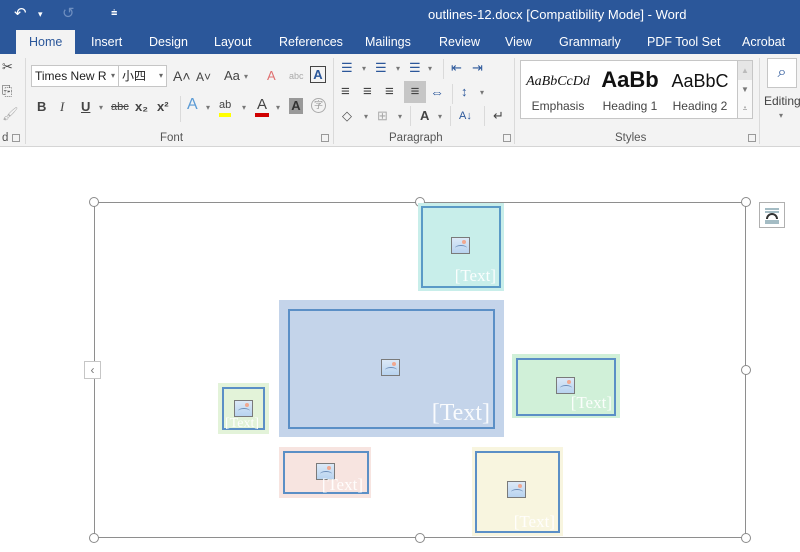 This screenshot has height=552, width=800. What do you see at coordinates (345, 92) in the screenshot?
I see `align-left-button: ≡` at bounding box center [345, 92].